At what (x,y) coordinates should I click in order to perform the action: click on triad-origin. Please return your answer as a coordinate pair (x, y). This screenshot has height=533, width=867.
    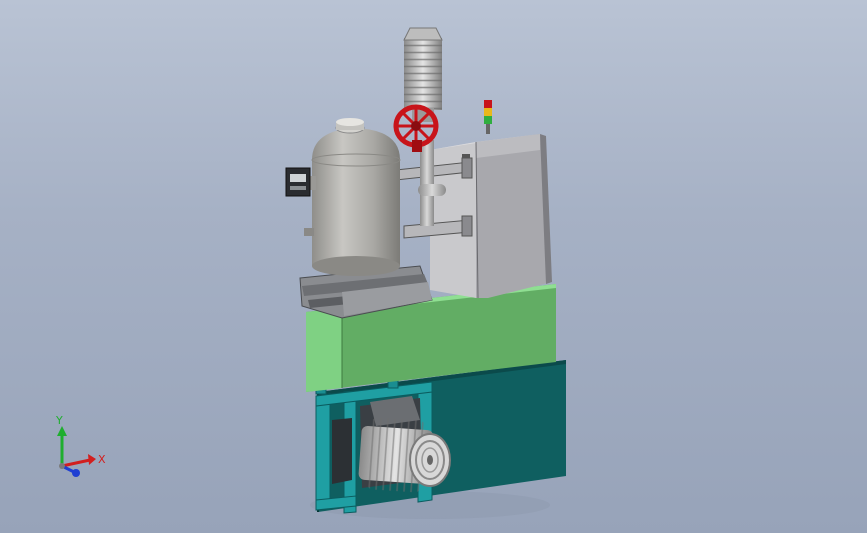
    Looking at the image, I should click on (62, 466).